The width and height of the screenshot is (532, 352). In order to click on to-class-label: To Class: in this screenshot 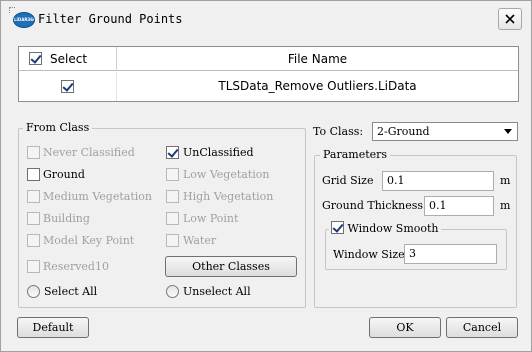, I will do `click(338, 131)`.